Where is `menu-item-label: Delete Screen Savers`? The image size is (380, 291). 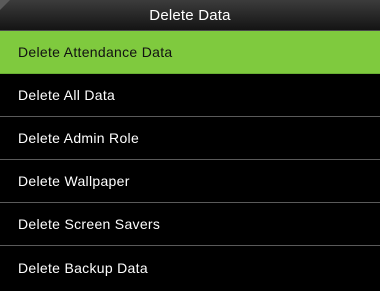
menu-item-label: Delete Screen Savers is located at coordinates (89, 224).